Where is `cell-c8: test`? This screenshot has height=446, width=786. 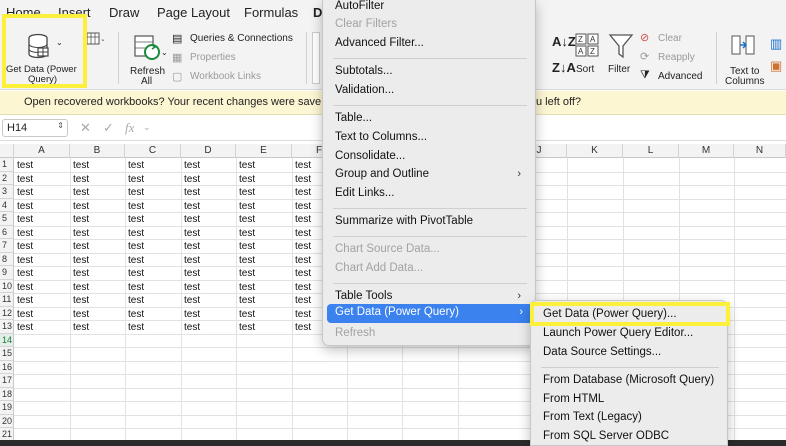 cell-c8: test is located at coordinates (136, 260).